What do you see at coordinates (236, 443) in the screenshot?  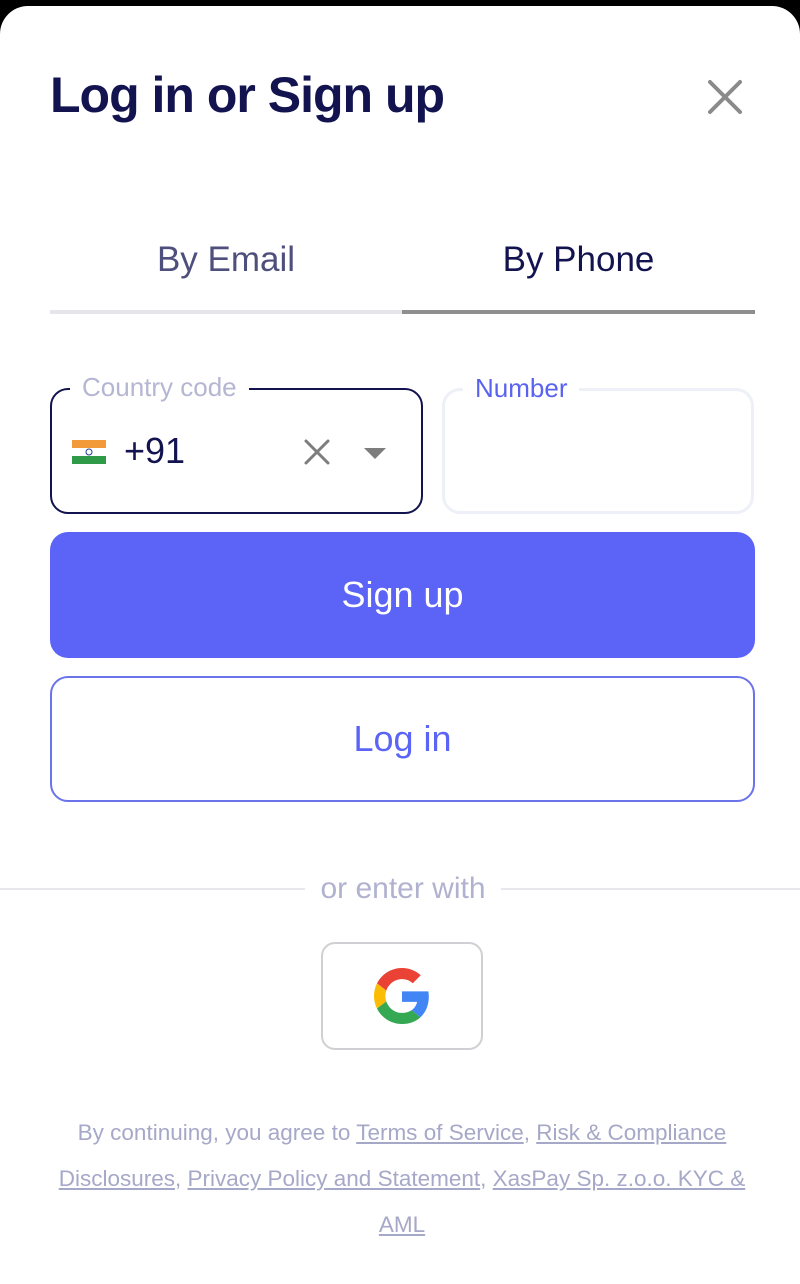 I see `country-code-select: Country code +91` at bounding box center [236, 443].